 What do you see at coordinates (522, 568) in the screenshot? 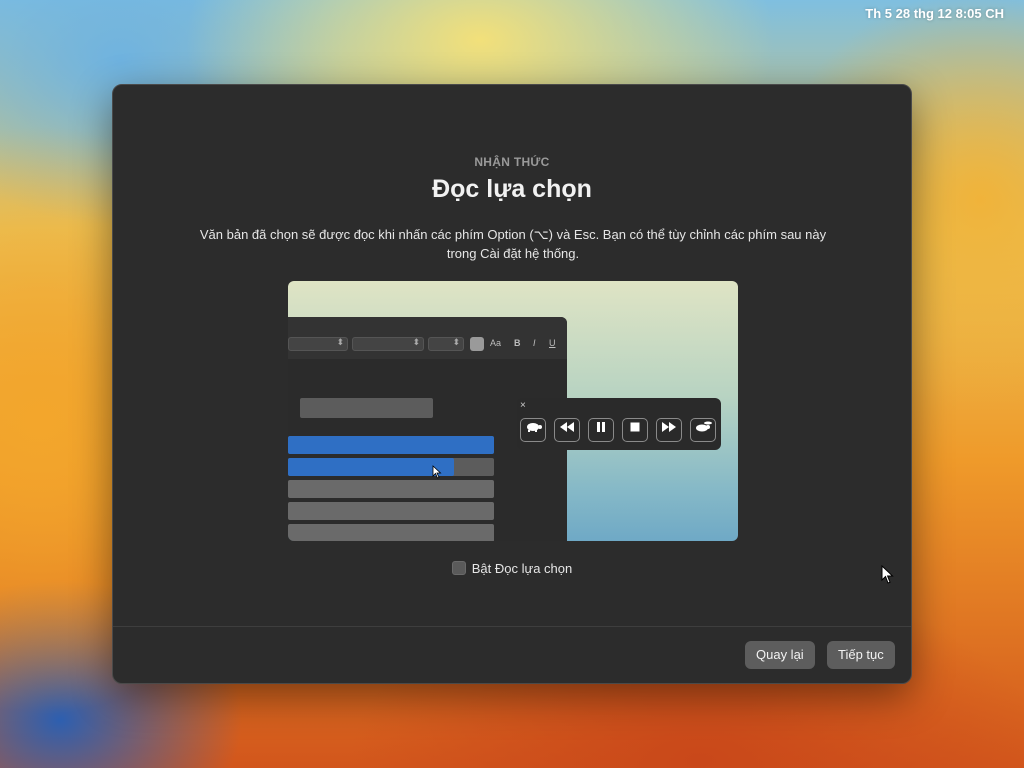
I see `enable-feature-label: Bật Đọc lựa chọn` at bounding box center [522, 568].